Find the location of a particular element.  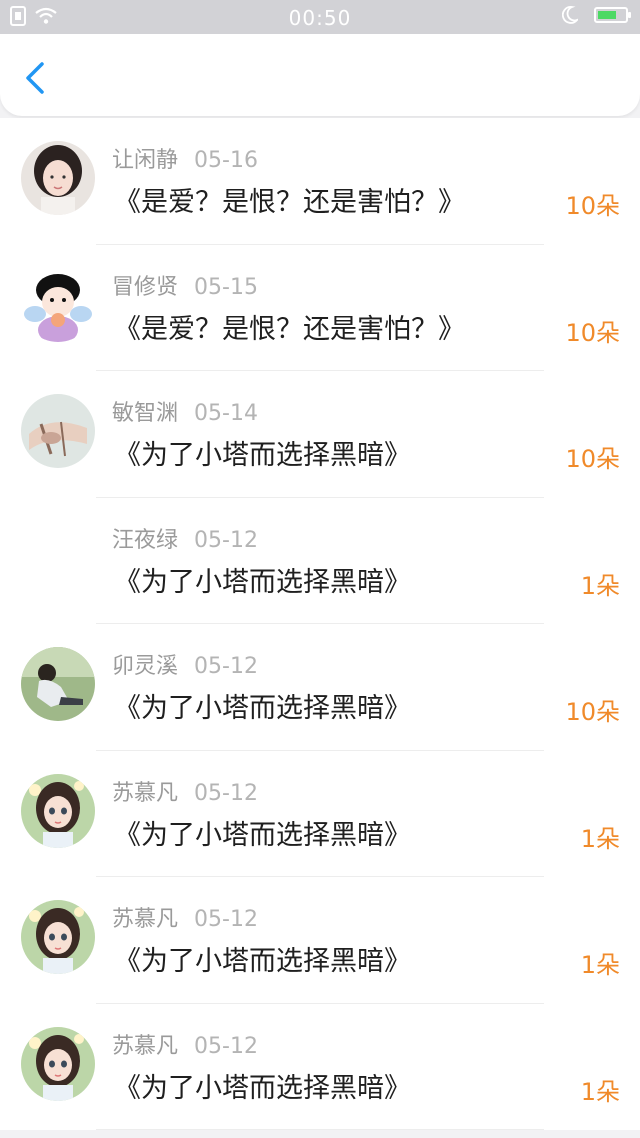

list-item: 敏智渊 05-14 《为了小塔而选择黑暗》 10朵 is located at coordinates (320, 434).